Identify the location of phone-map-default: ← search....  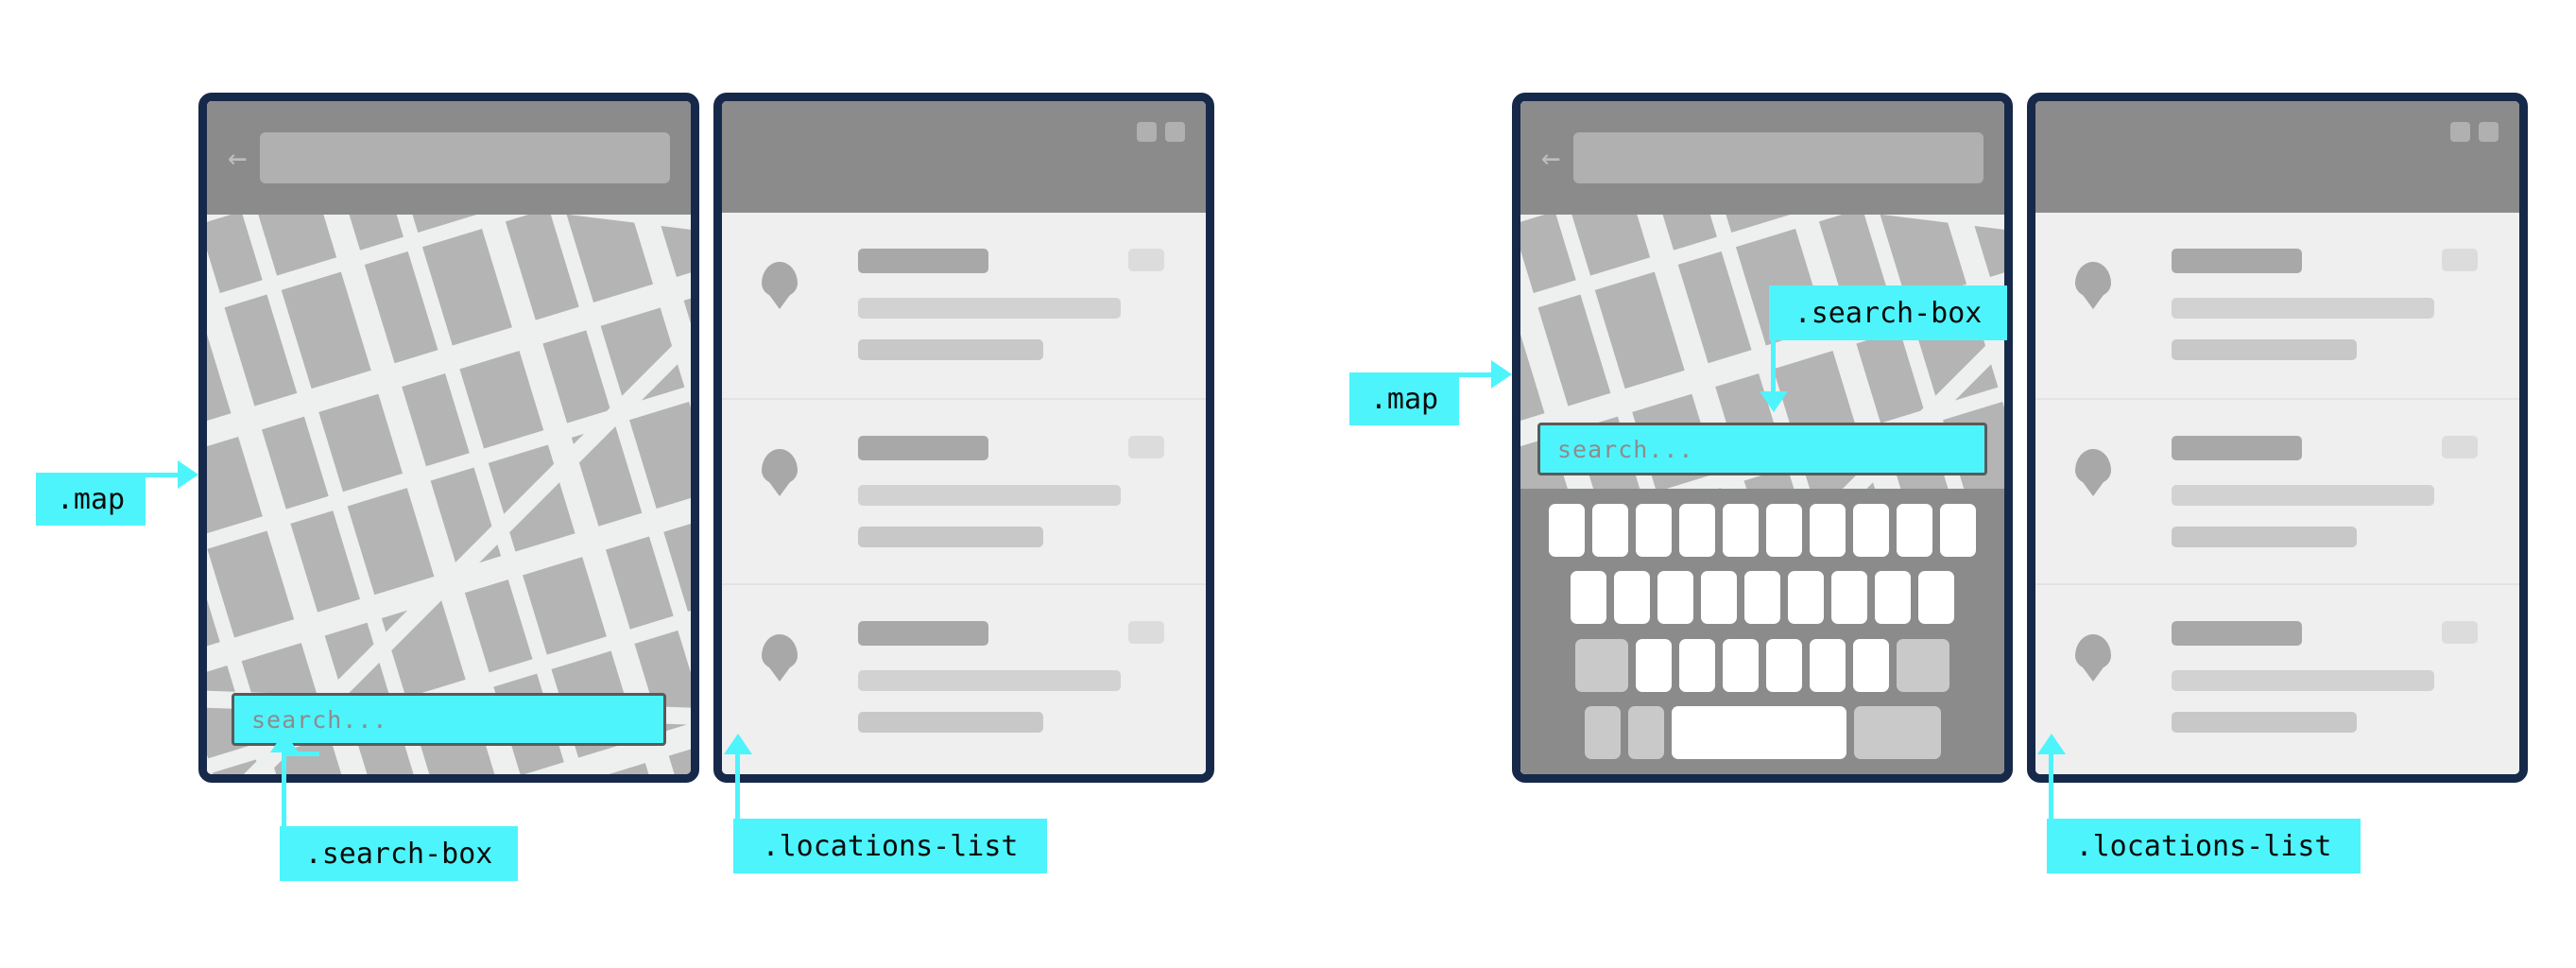
(448, 438).